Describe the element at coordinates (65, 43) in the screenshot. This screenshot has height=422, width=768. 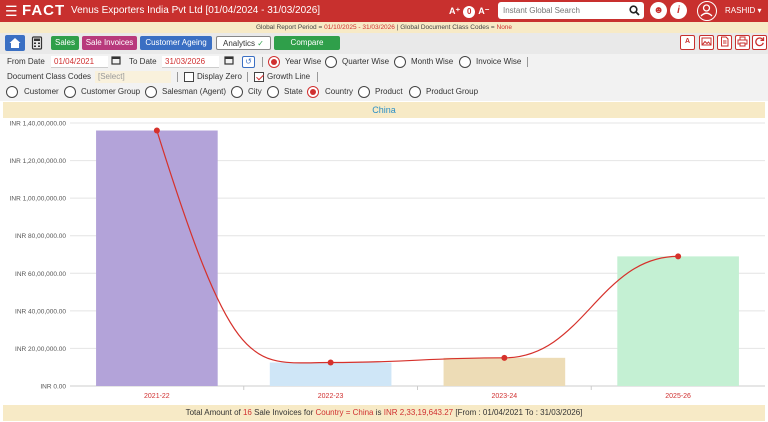
I see `sales-button: Sales` at that location.